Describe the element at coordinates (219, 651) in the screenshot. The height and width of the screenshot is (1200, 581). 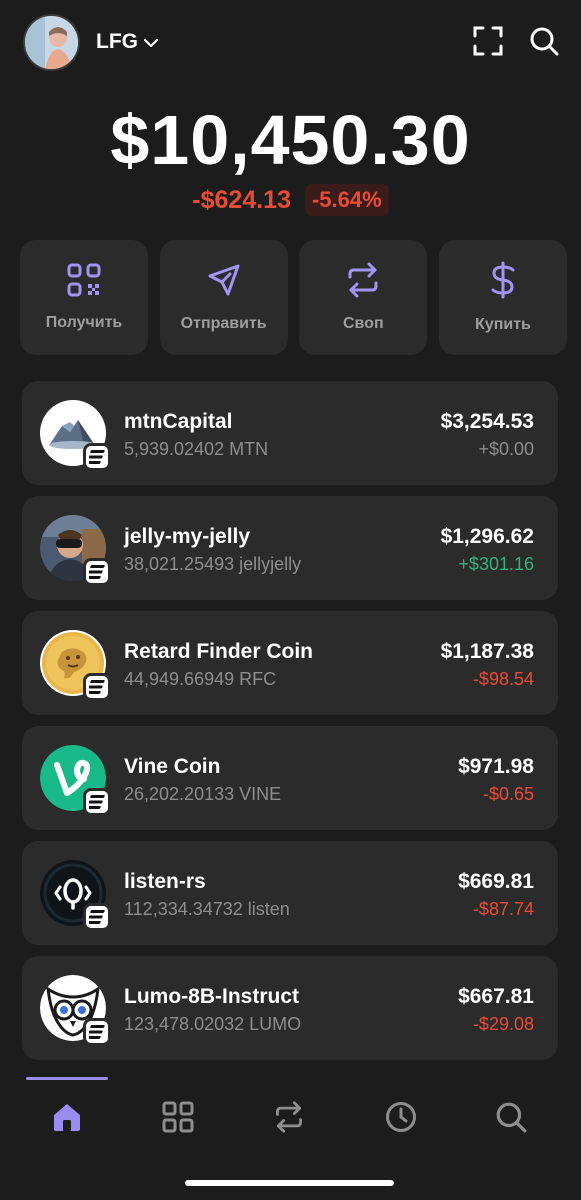
I see `token-name: Retard Finder Coin` at that location.